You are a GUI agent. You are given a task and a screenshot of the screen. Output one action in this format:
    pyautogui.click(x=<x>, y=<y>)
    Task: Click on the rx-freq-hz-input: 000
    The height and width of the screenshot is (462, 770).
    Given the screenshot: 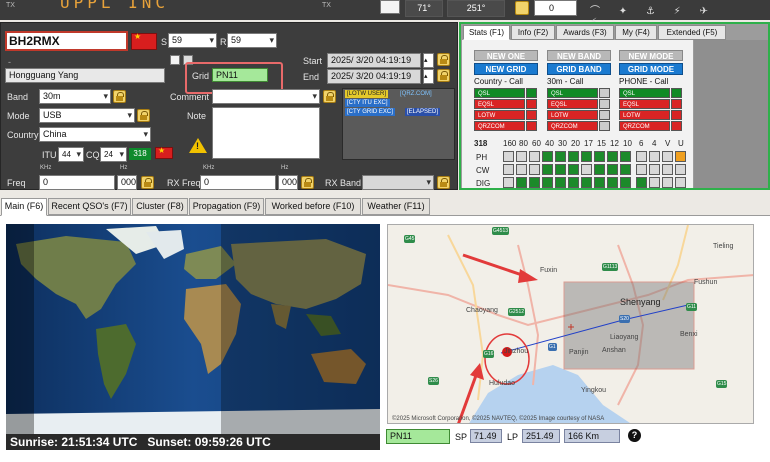 What is the action you would take?
    pyautogui.click(x=288, y=182)
    